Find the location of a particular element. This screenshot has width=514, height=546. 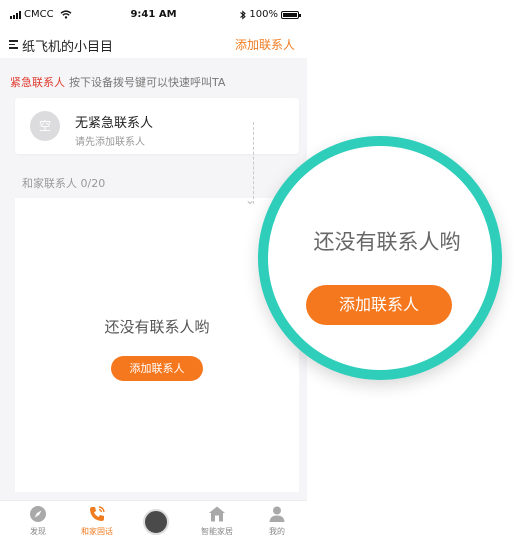

battery-percent: 100% is located at coordinates (263, 14).